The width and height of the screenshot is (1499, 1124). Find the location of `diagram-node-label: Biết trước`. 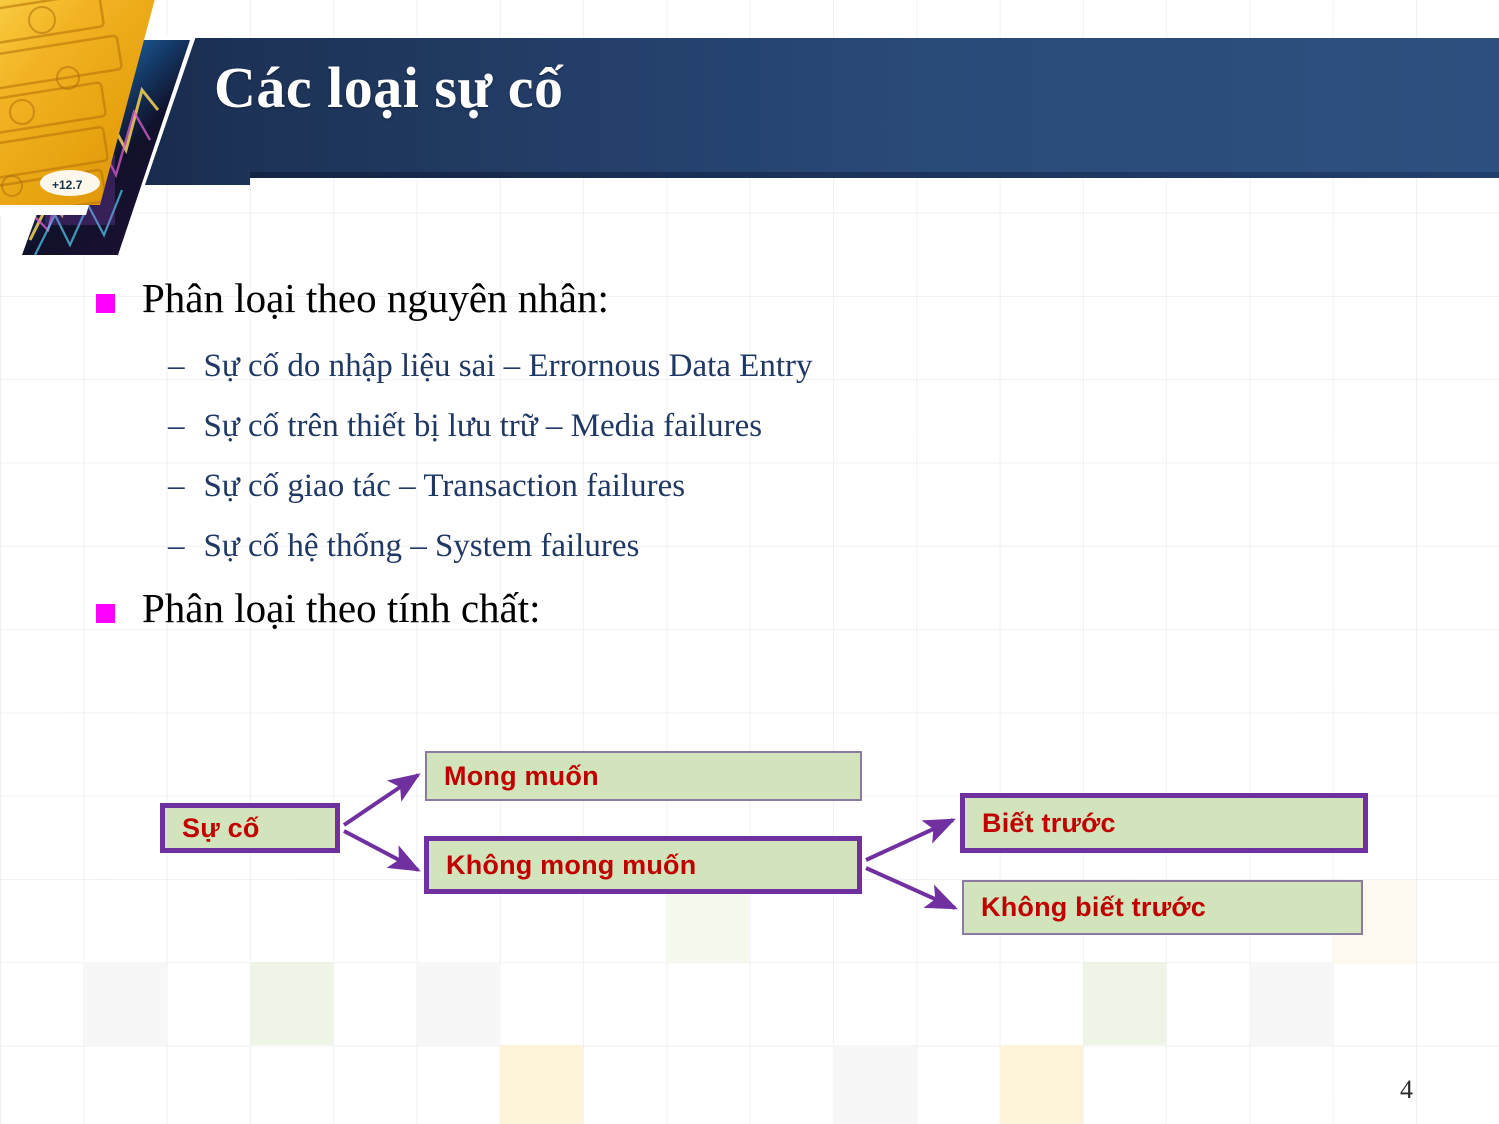

diagram-node-label: Biết trước is located at coordinates (1049, 822).